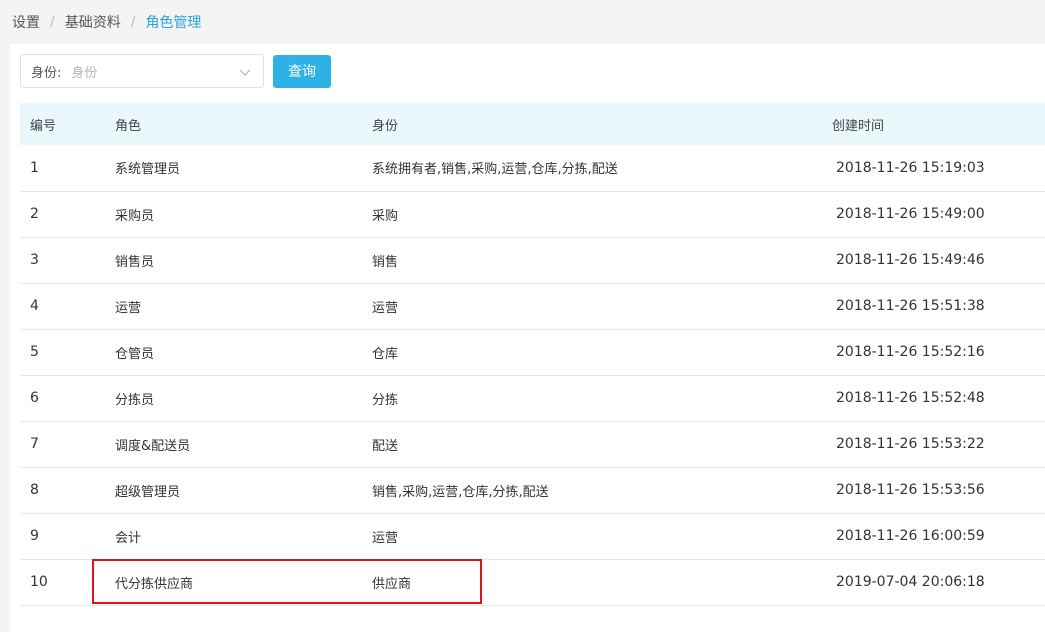  I want to click on breadcrumb-item-basic-data: 基础资料, so click(93, 22).